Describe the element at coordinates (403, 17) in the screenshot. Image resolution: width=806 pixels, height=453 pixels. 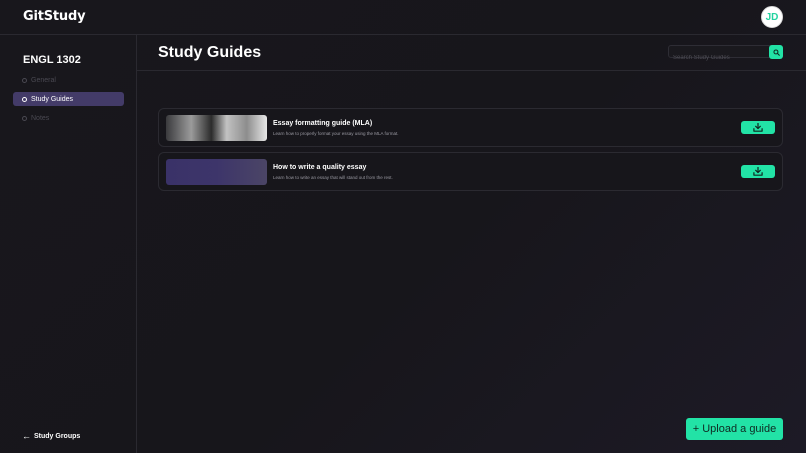
I see `top-bar: GitStudy JD` at that location.